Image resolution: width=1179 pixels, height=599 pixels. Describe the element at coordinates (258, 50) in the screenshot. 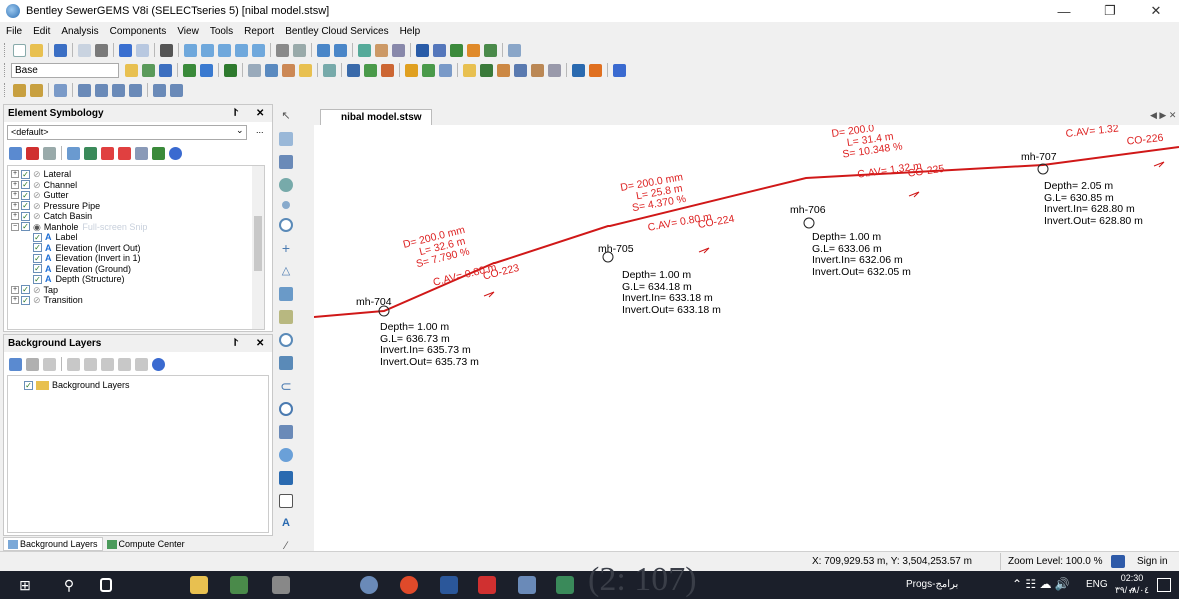

I see `zoom-realtime-icon` at that location.